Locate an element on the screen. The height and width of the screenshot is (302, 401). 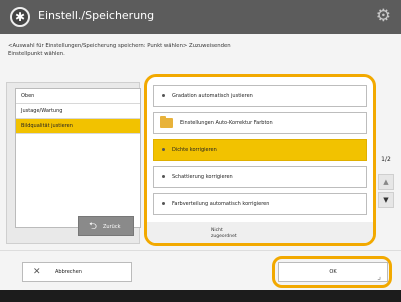
page-indicator: 1/2 is located at coordinates (386, 159).